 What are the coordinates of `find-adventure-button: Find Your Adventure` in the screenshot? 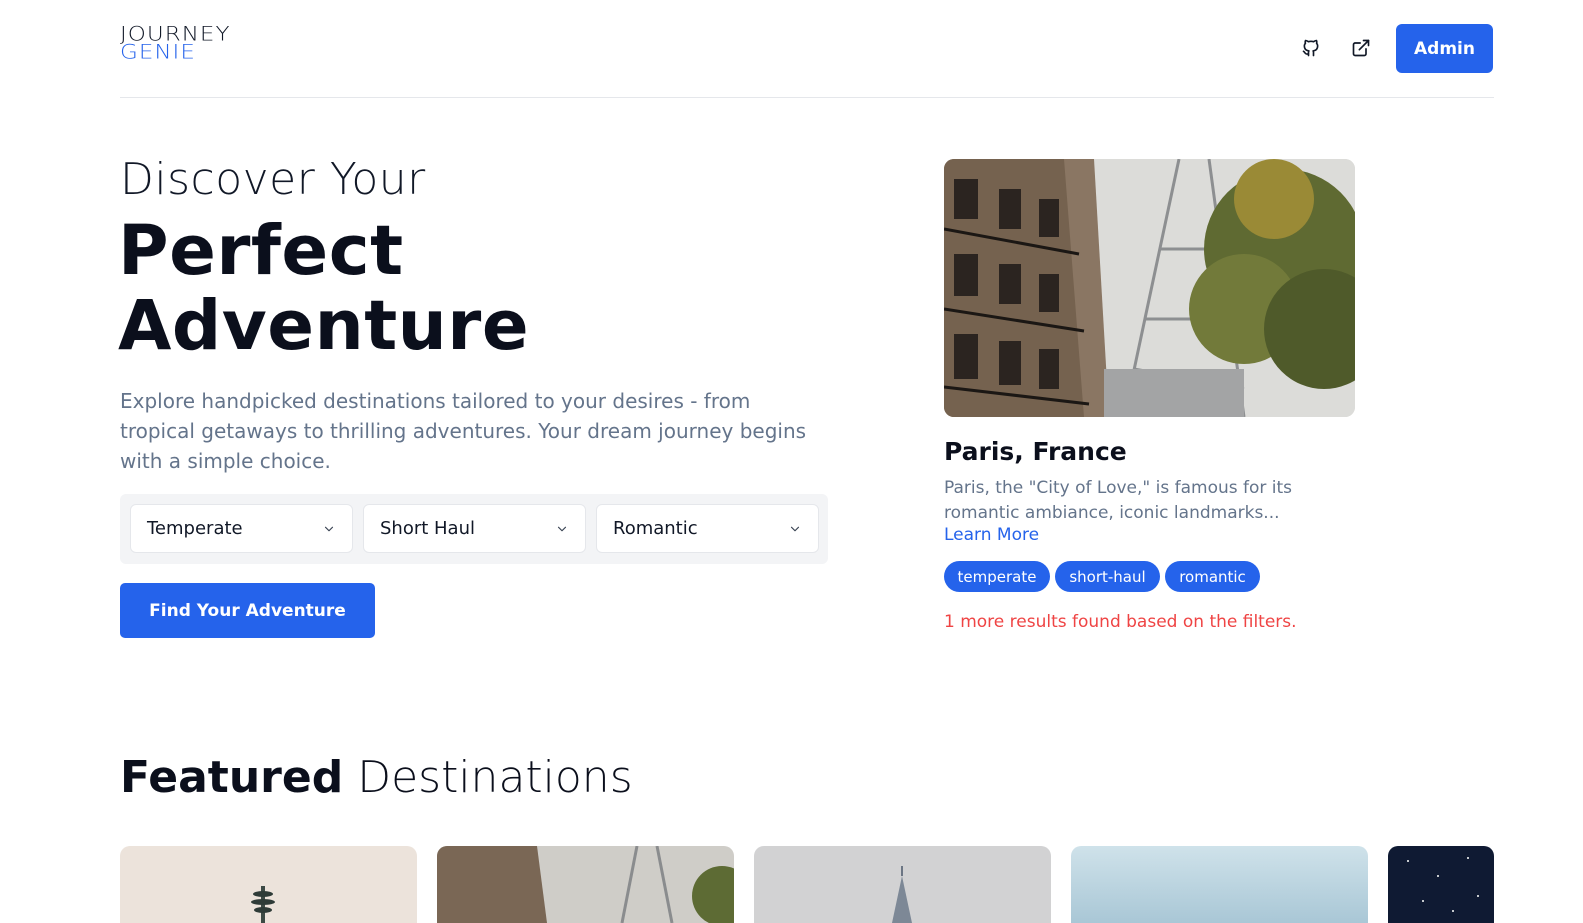 It's located at (247, 610).